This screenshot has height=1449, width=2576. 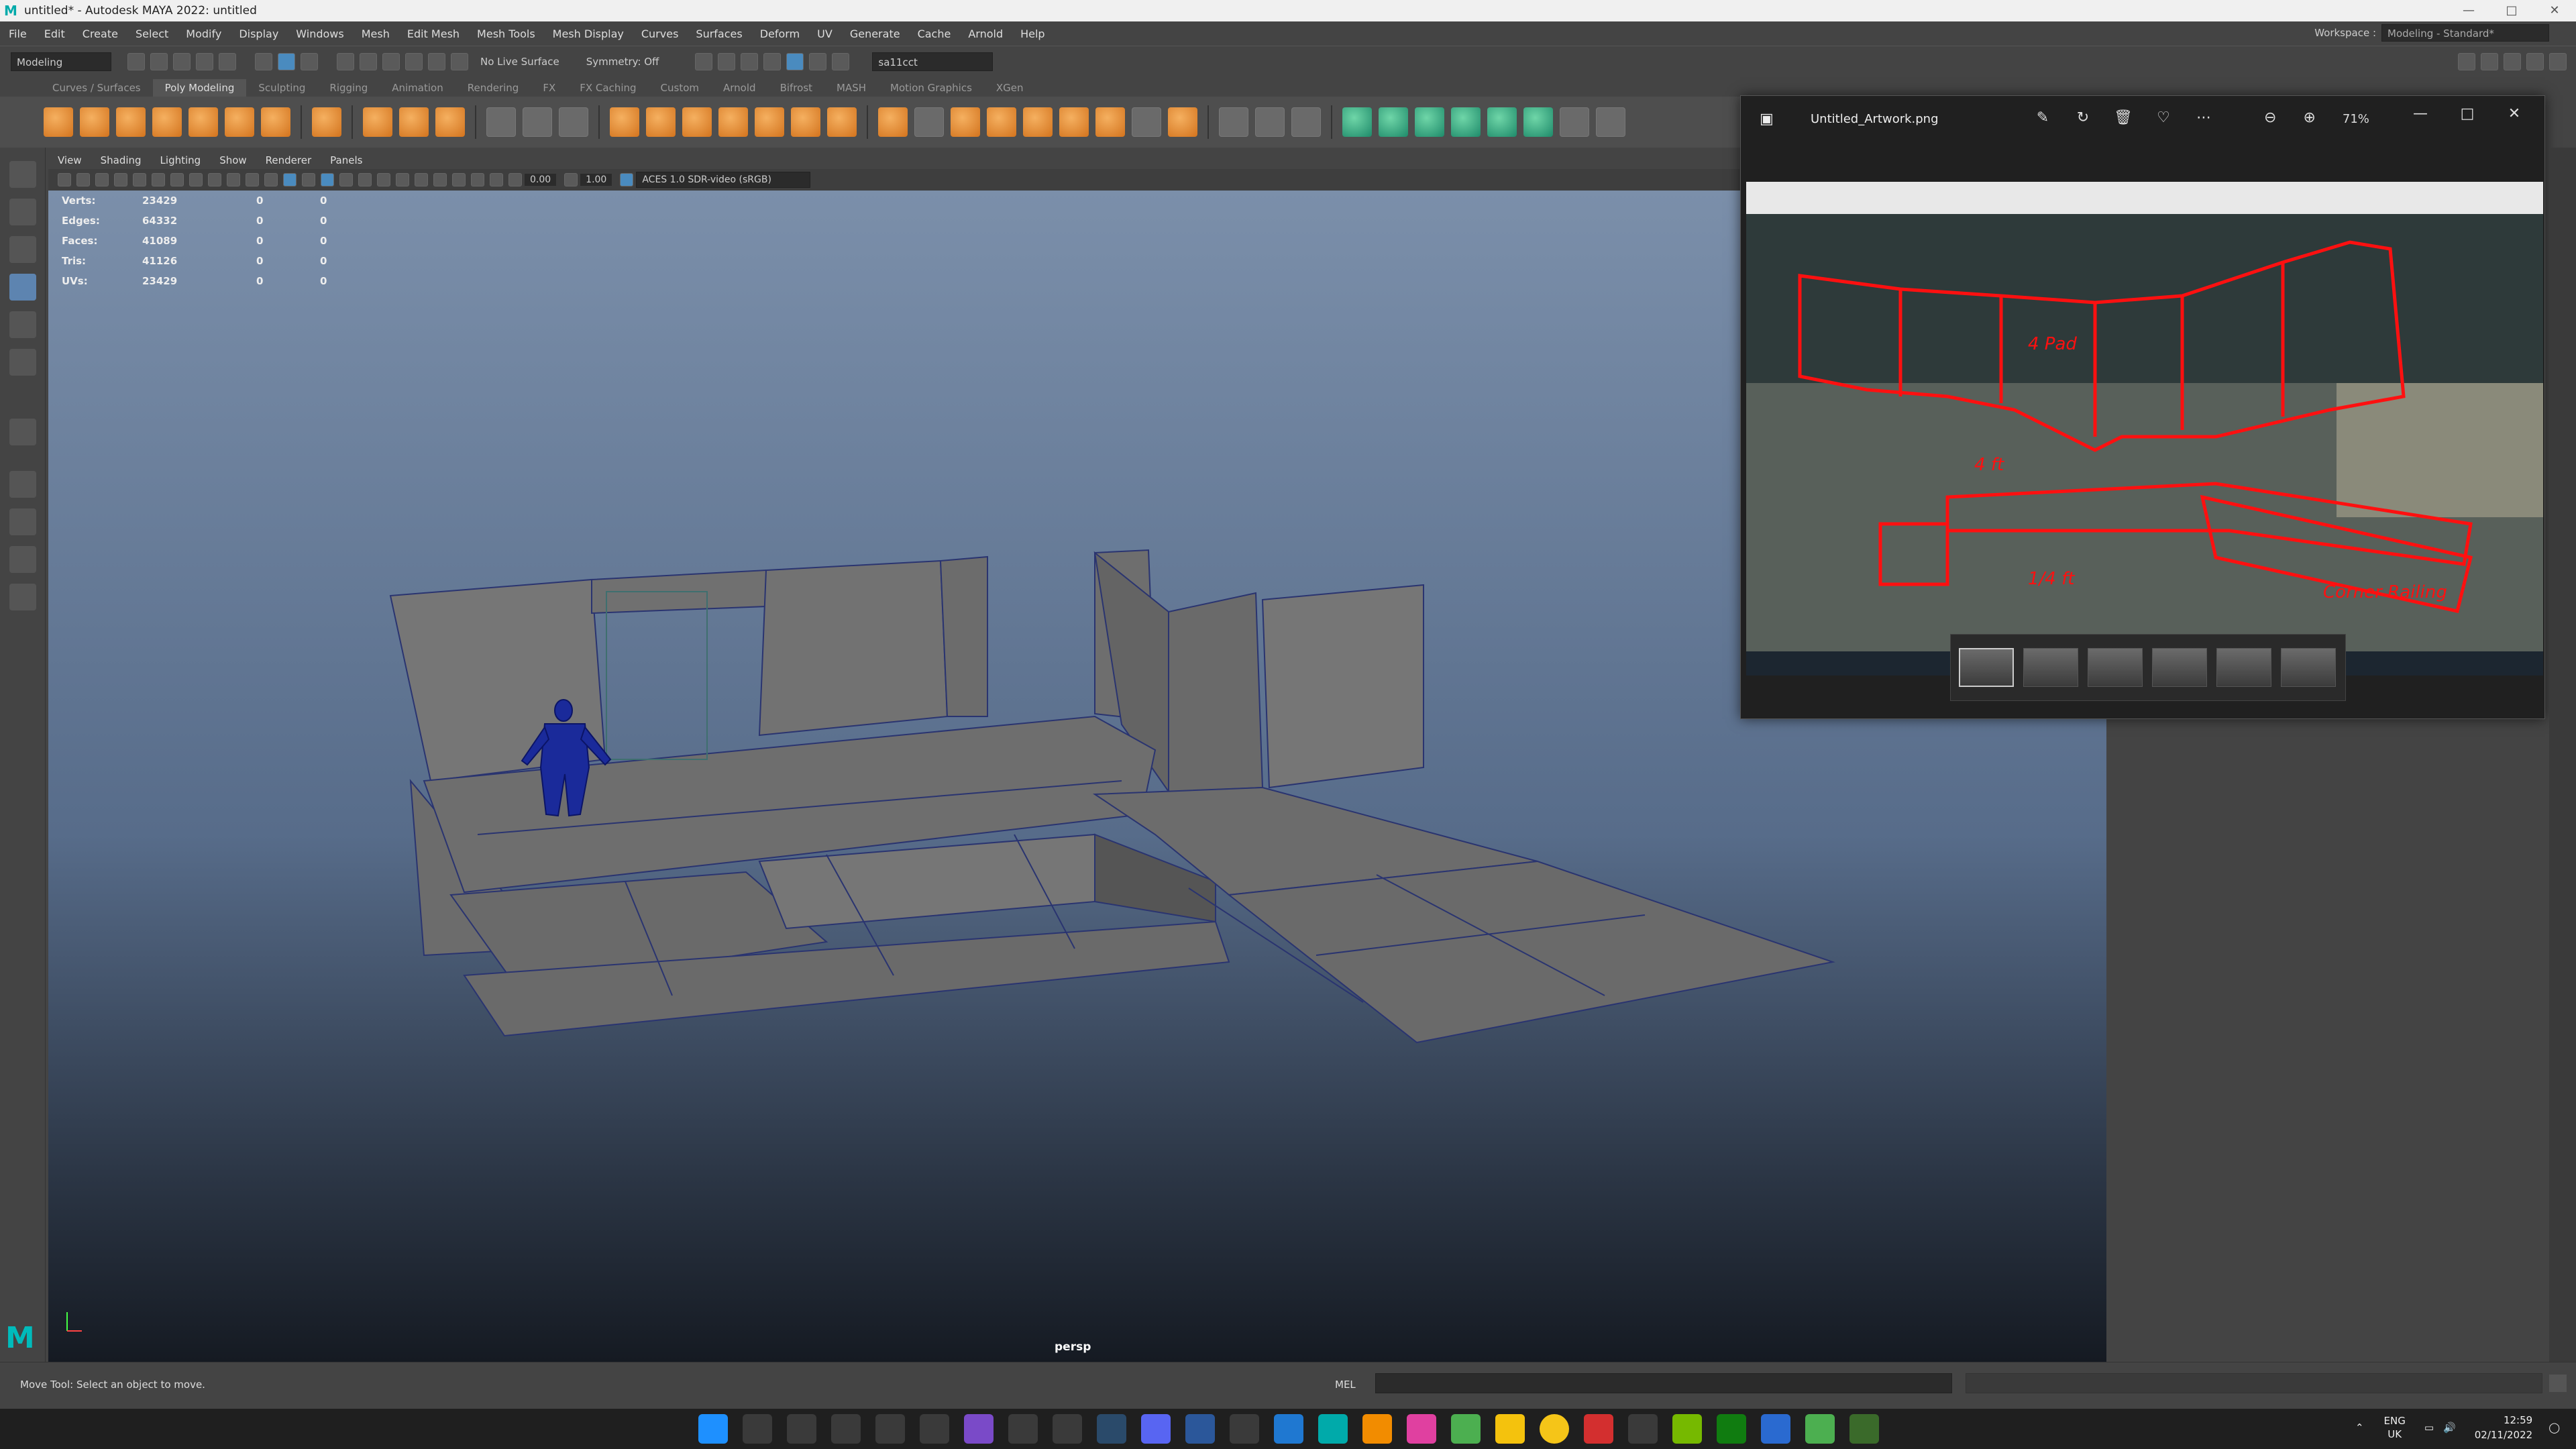 I want to click on modeling-toolkit-icon, so click(x=2466, y=61).